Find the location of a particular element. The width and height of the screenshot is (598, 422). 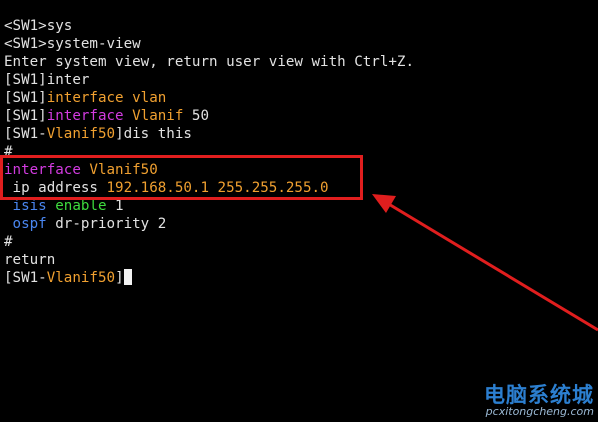

watermark: 电脑系统城 pcxitongcheng.com is located at coordinates (539, 398).